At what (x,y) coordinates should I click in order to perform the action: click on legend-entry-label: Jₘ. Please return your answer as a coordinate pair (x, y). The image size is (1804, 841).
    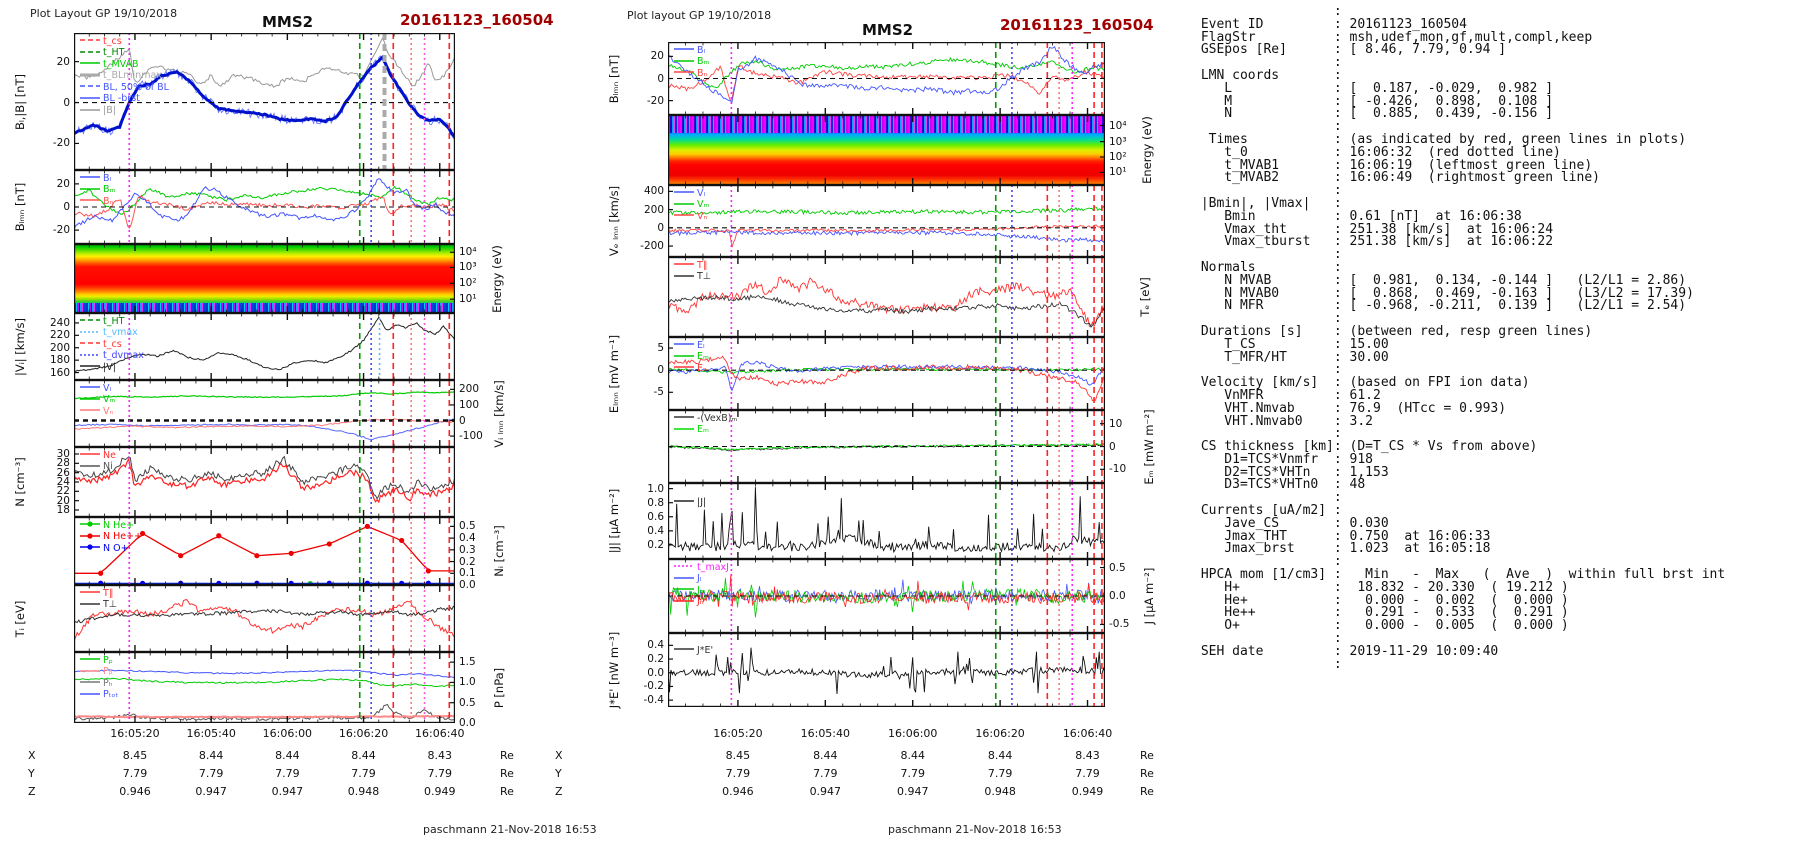
    Looking at the image, I should click on (701, 590).